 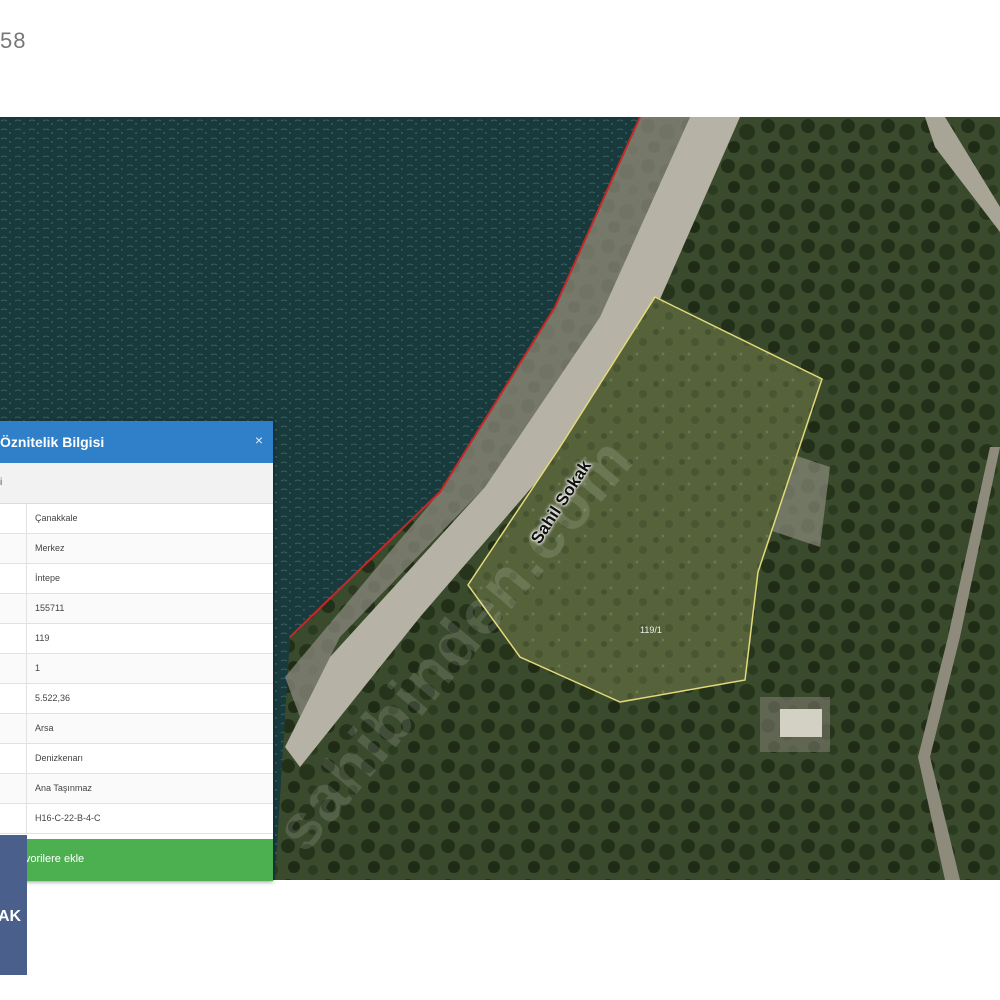 What do you see at coordinates (136, 442) in the screenshot?
I see `panel-header: Öznitelik Bilgisi ×` at bounding box center [136, 442].